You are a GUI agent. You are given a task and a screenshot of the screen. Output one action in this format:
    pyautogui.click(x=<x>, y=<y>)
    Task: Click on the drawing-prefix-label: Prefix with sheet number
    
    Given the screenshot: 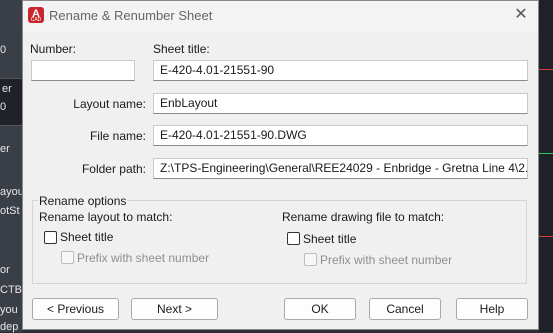 What is the action you would take?
    pyautogui.click(x=386, y=260)
    